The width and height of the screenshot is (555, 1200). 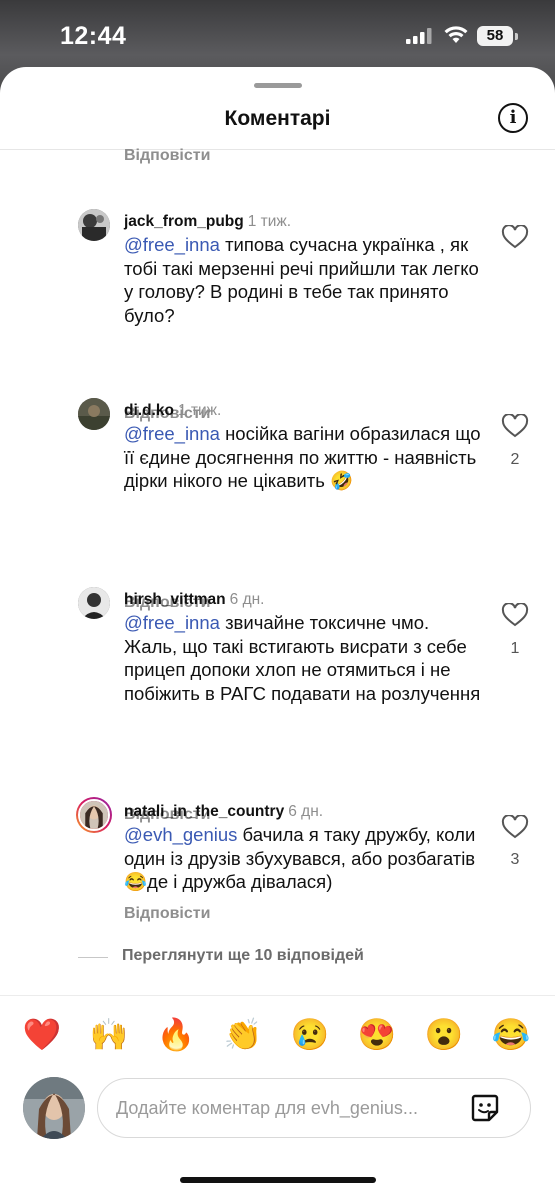 I want to click on username: natali_in_the_country, so click(x=204, y=811).